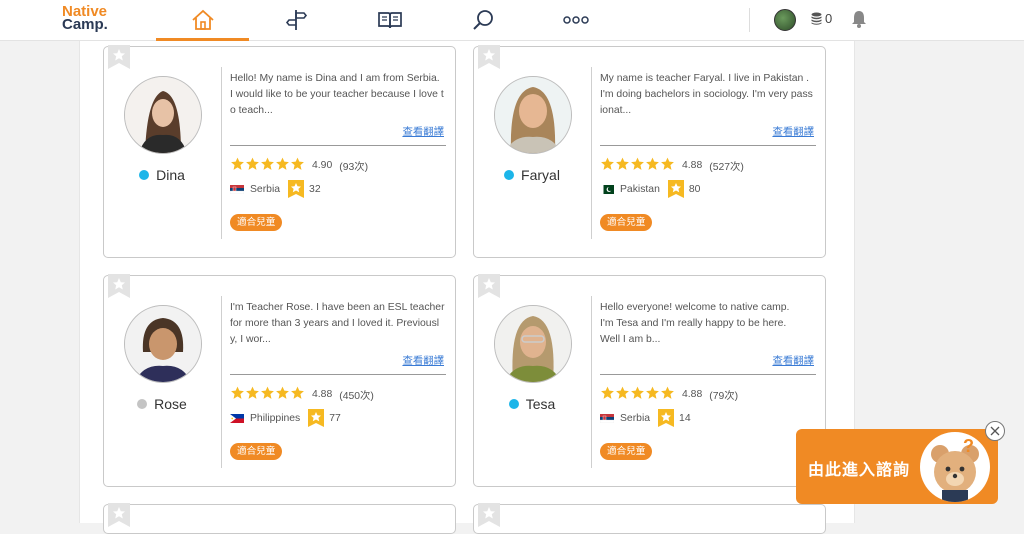  Describe the element at coordinates (897, 466) in the screenshot. I see `consultation-button: 由此進入諮詢 ?` at that location.